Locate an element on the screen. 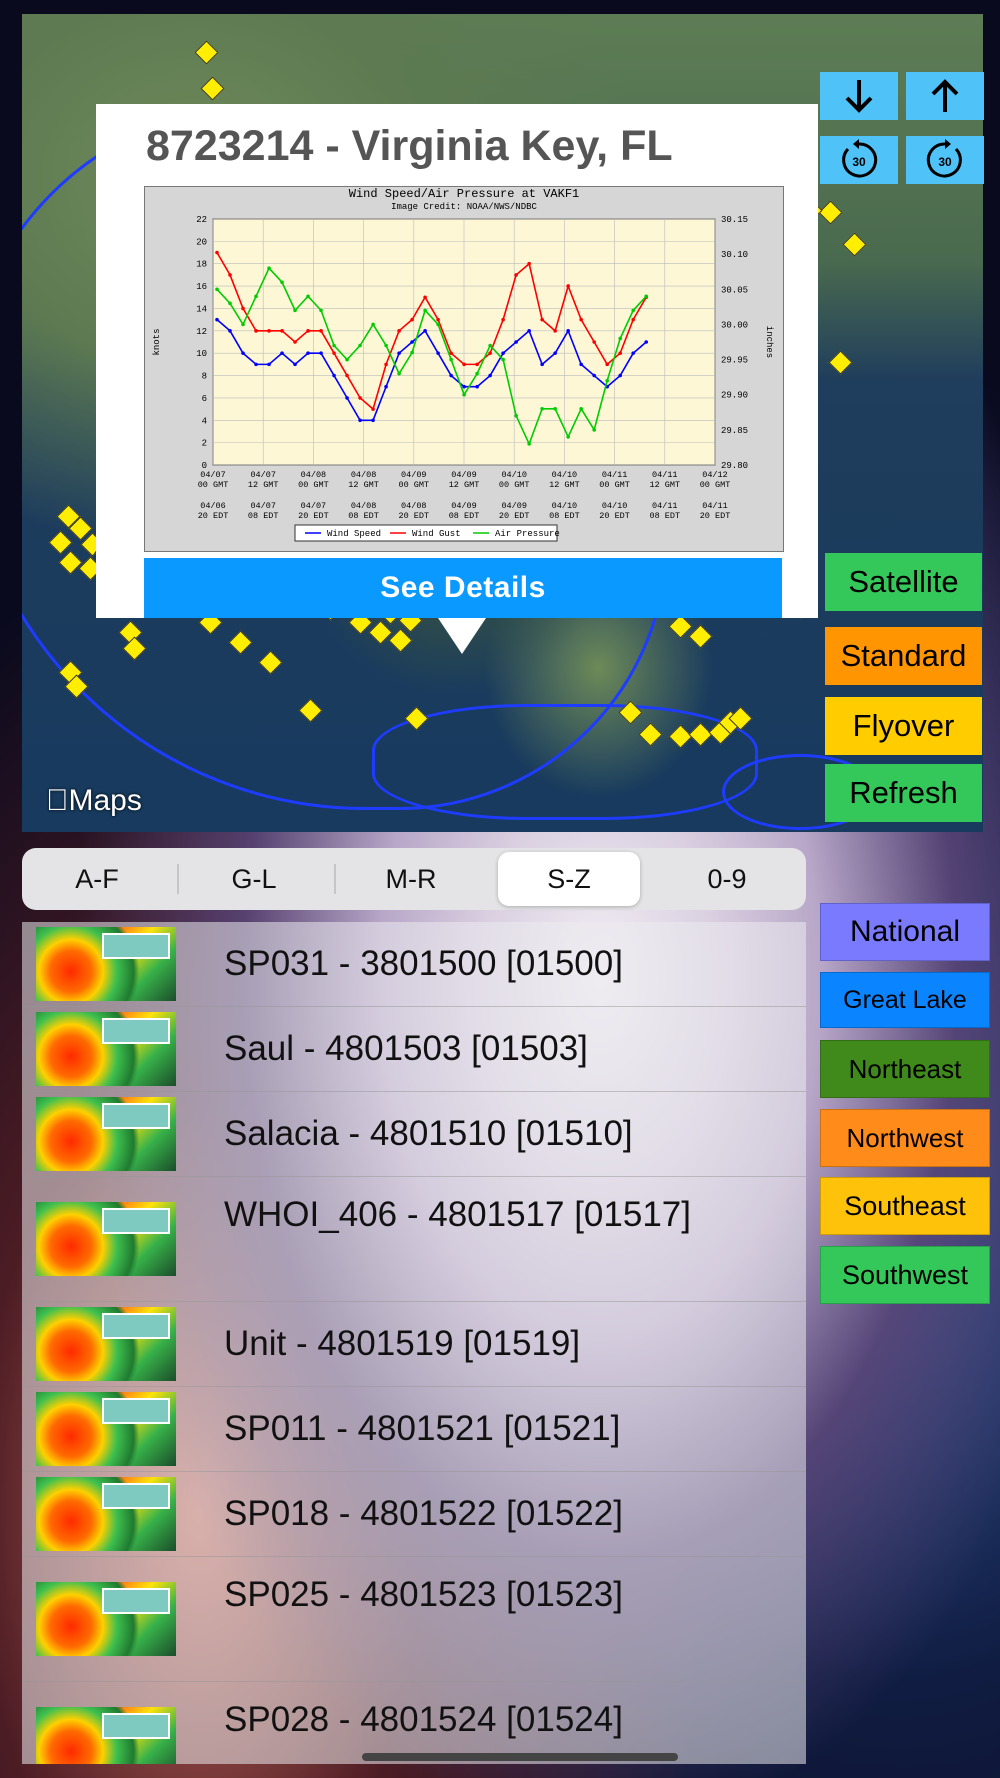  down-button is located at coordinates (859, 96).